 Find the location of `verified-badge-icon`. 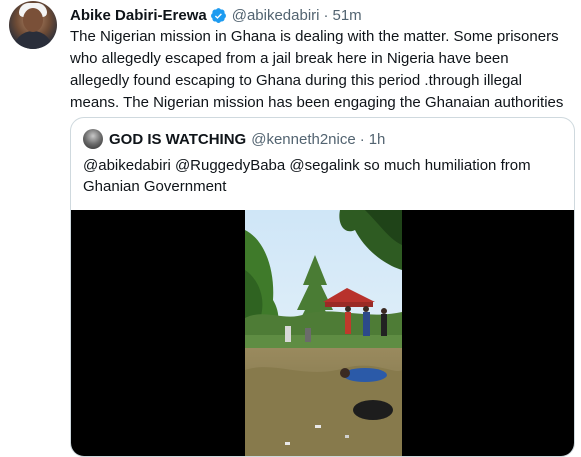

verified-badge-icon is located at coordinates (218, 15).